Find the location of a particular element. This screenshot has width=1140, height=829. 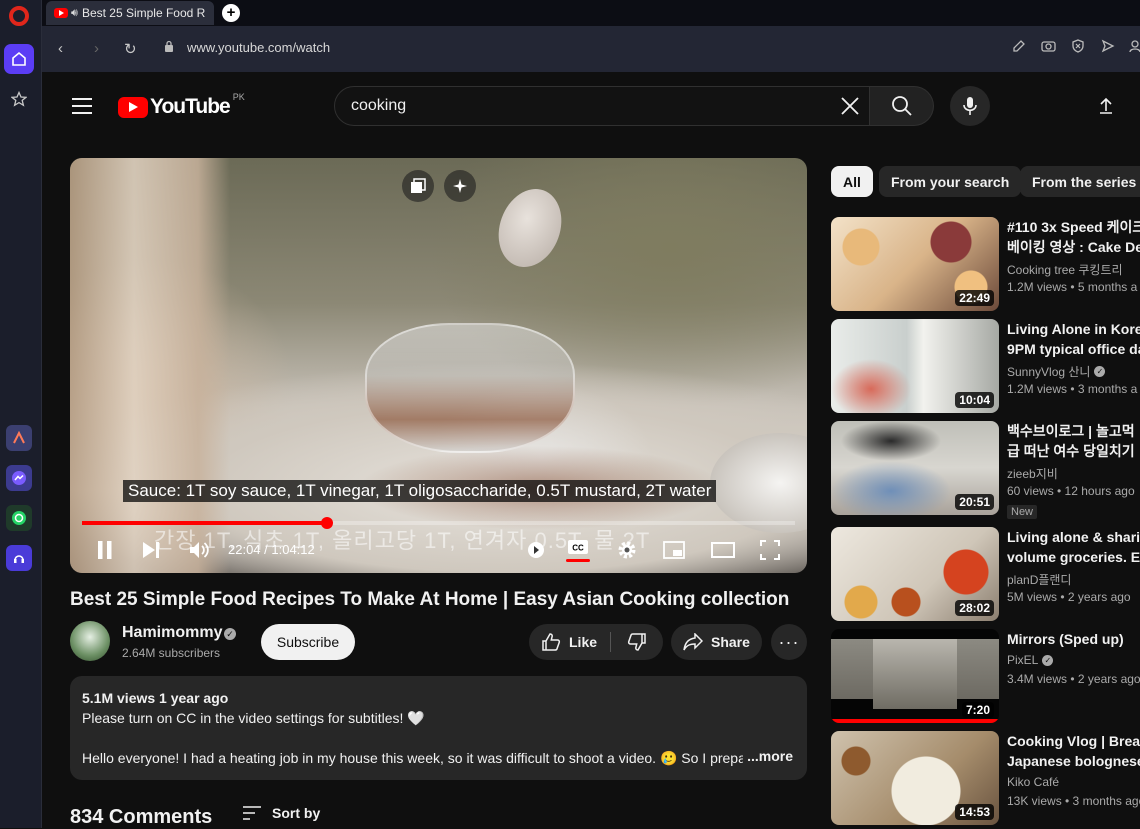

send-icon is located at coordinates (1108, 46).